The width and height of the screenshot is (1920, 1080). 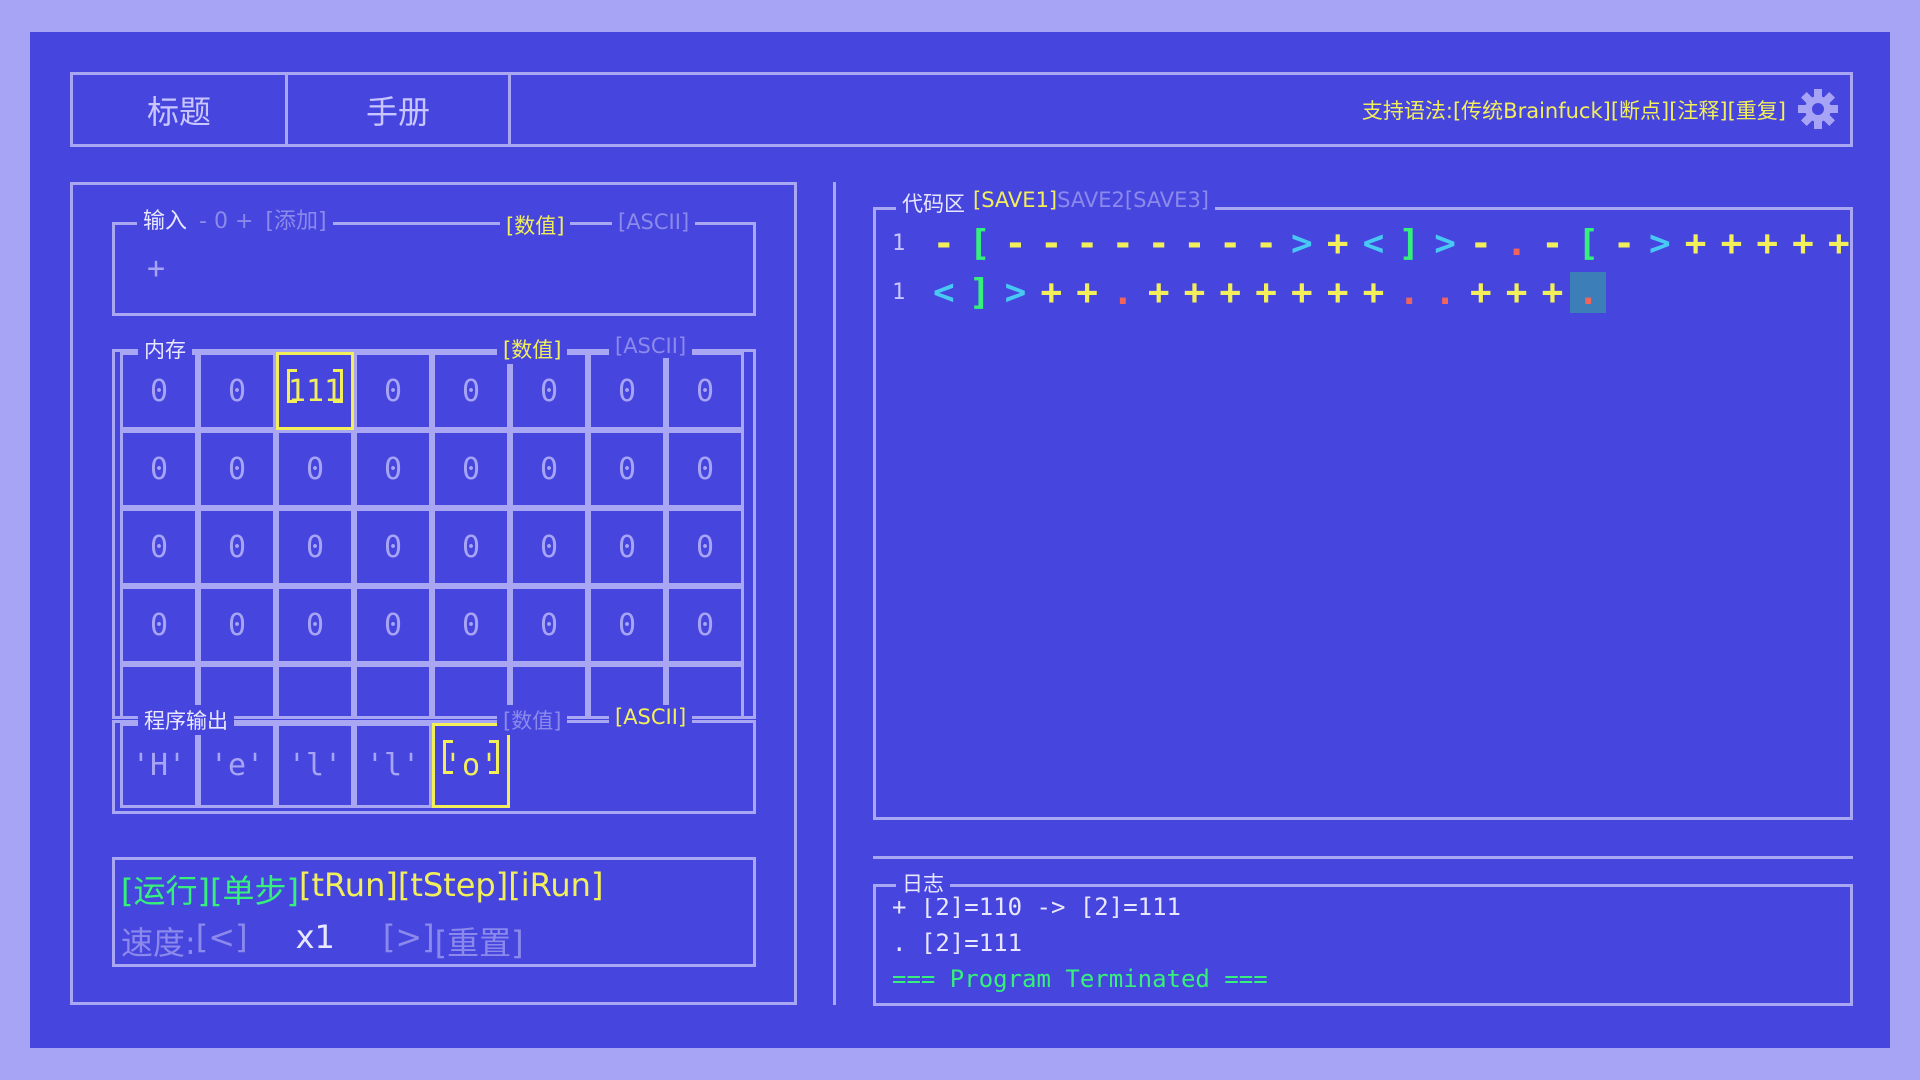 What do you see at coordinates (555, 889) in the screenshot?
I see `irun-button: [iRun]` at bounding box center [555, 889].